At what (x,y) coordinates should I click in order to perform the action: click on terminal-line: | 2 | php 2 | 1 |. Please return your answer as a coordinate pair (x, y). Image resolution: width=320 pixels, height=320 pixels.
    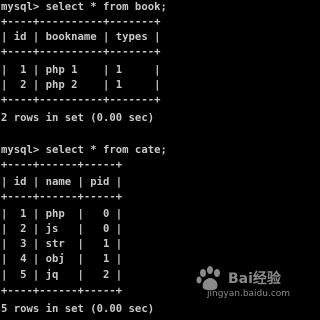
    Looking at the image, I should click on (81, 85).